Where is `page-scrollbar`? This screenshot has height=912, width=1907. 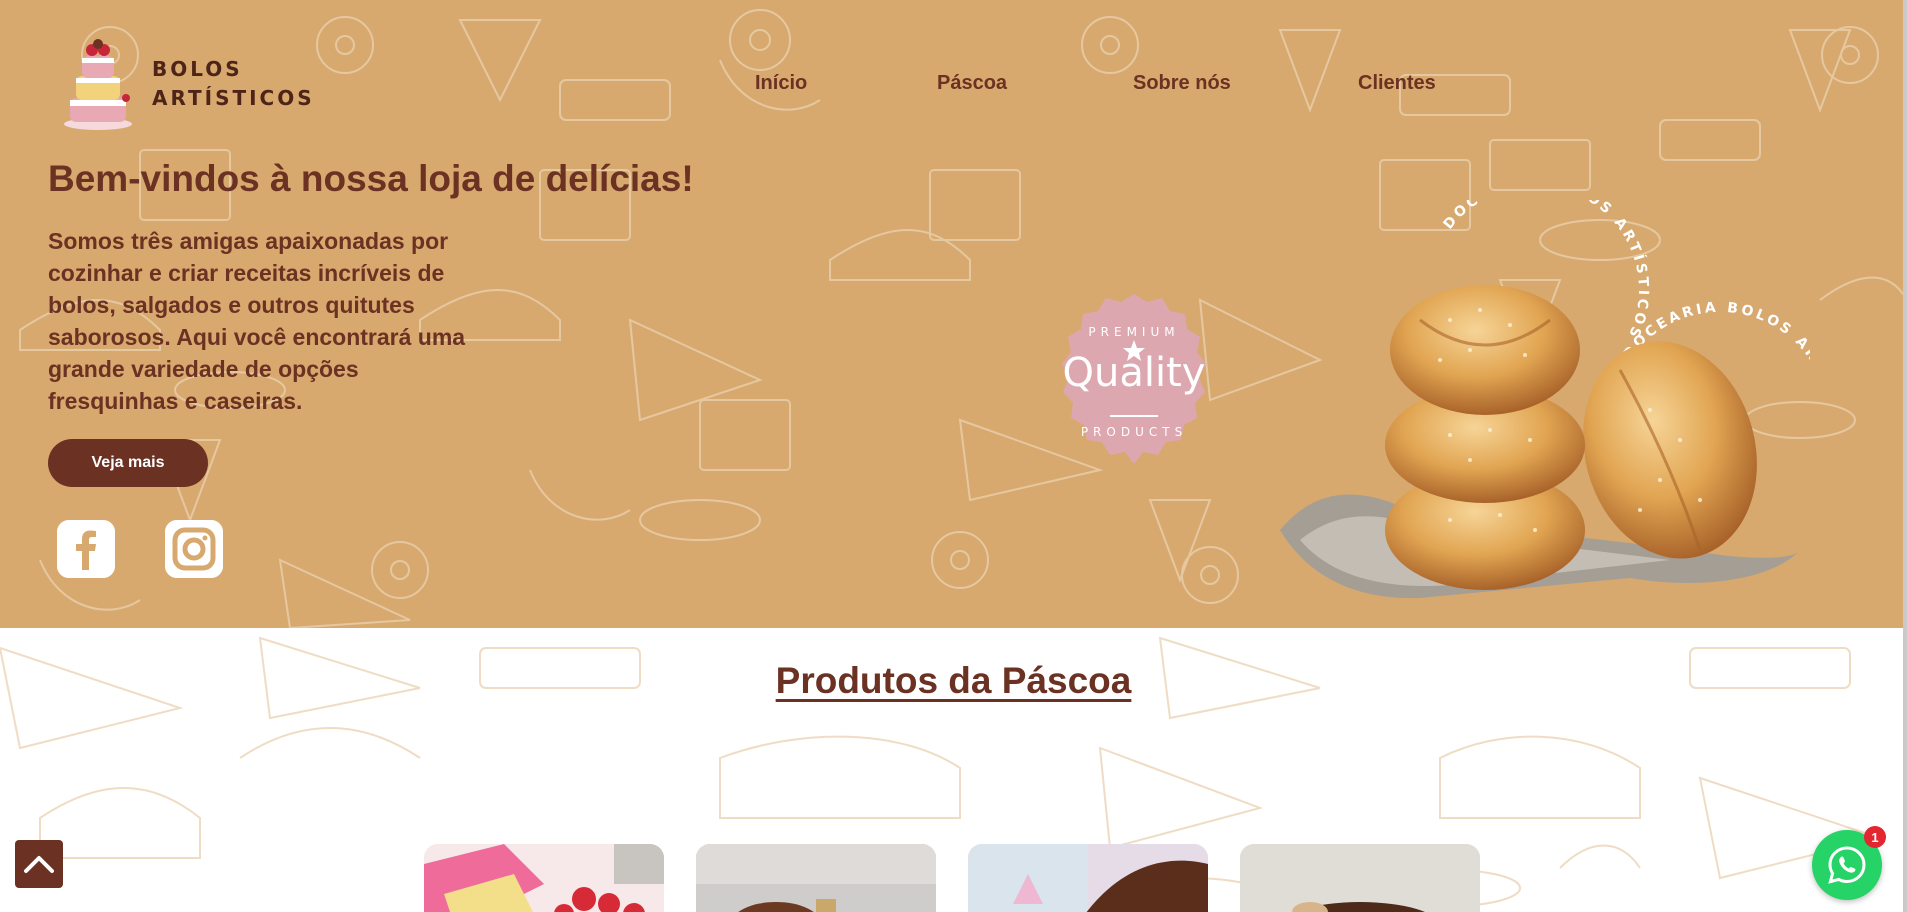 page-scrollbar is located at coordinates (1905, 456).